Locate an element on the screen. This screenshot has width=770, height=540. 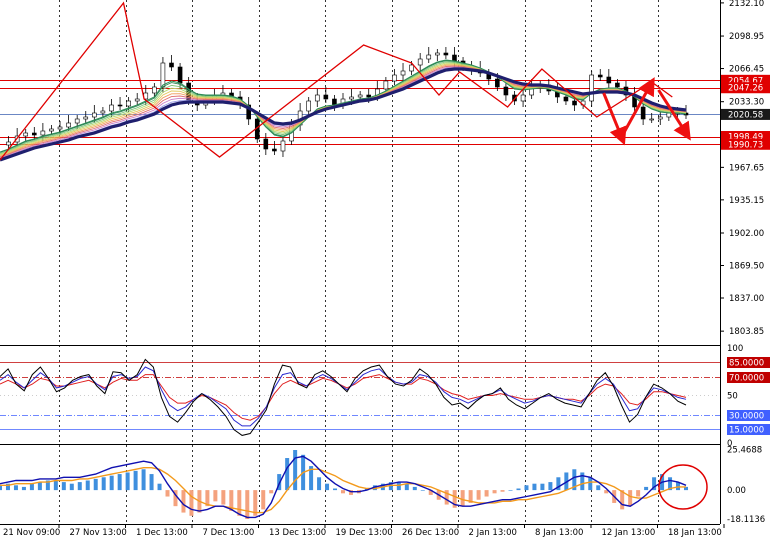
current-price-tag: 2020.58 is located at coordinates (745, 114).